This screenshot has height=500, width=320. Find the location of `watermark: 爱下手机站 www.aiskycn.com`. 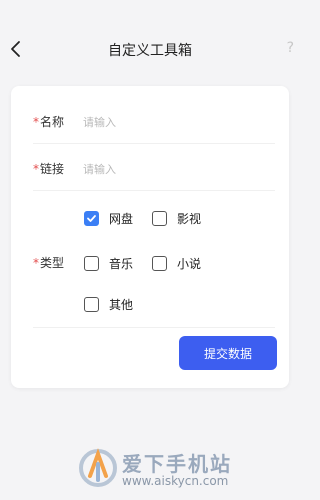

watermark: 爱下手机站 www.aiskycn.com is located at coordinates (188, 468).